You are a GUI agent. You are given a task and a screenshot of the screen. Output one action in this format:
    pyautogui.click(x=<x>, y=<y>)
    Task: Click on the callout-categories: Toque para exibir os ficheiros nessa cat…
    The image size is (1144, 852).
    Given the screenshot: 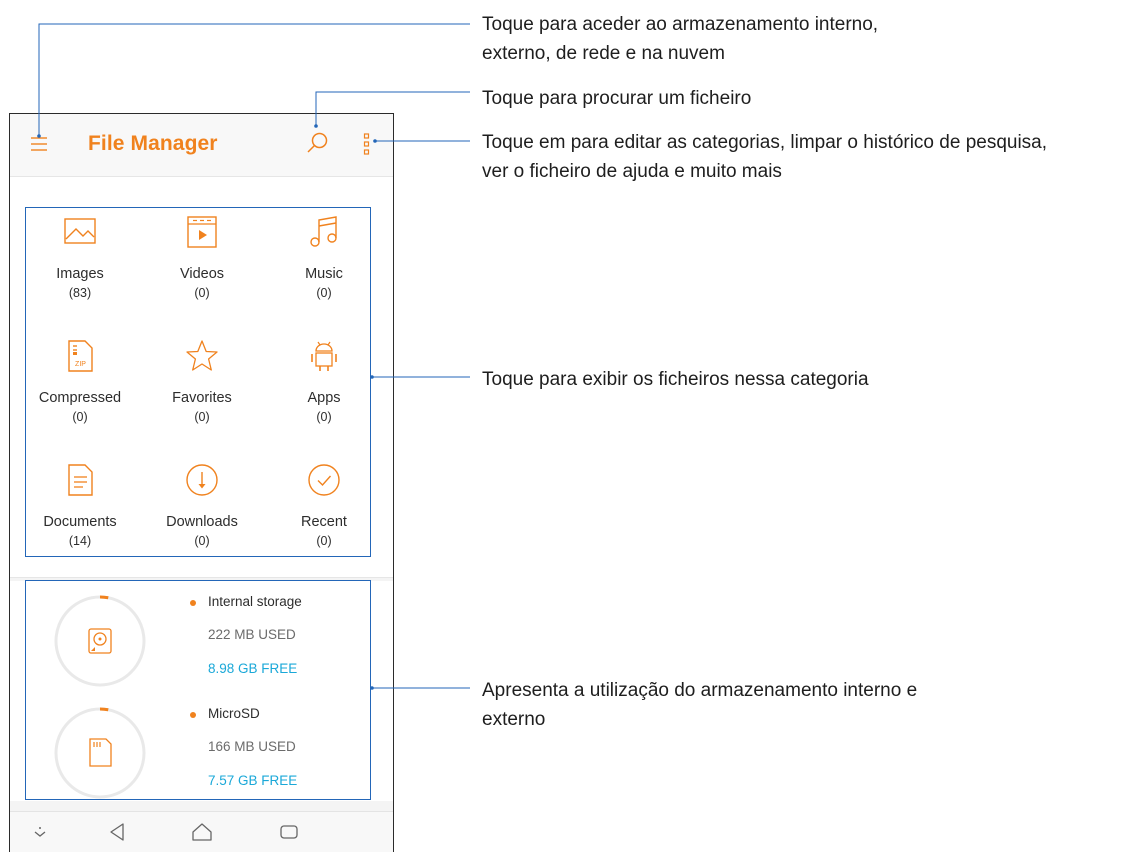 What is the action you would take?
    pyautogui.click(x=675, y=379)
    